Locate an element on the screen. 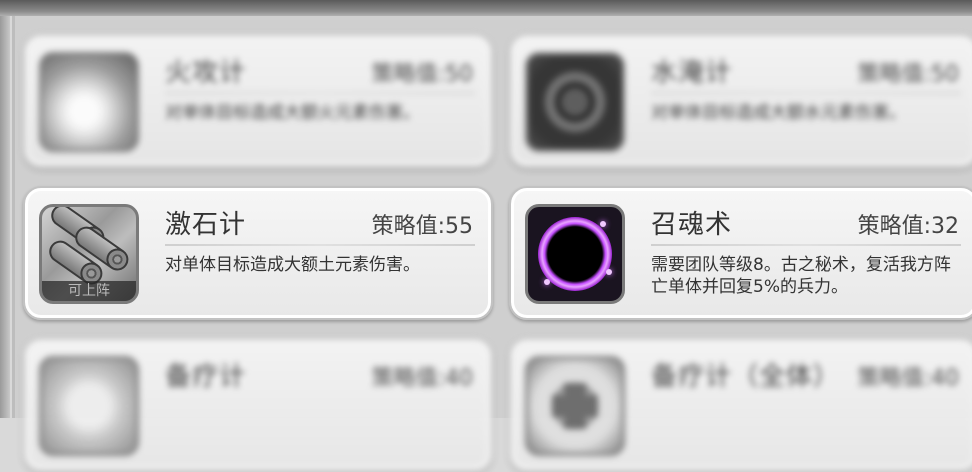 This screenshot has width=972, height=472. rolling-logs-icon: 可上阵 is located at coordinates (89, 254).